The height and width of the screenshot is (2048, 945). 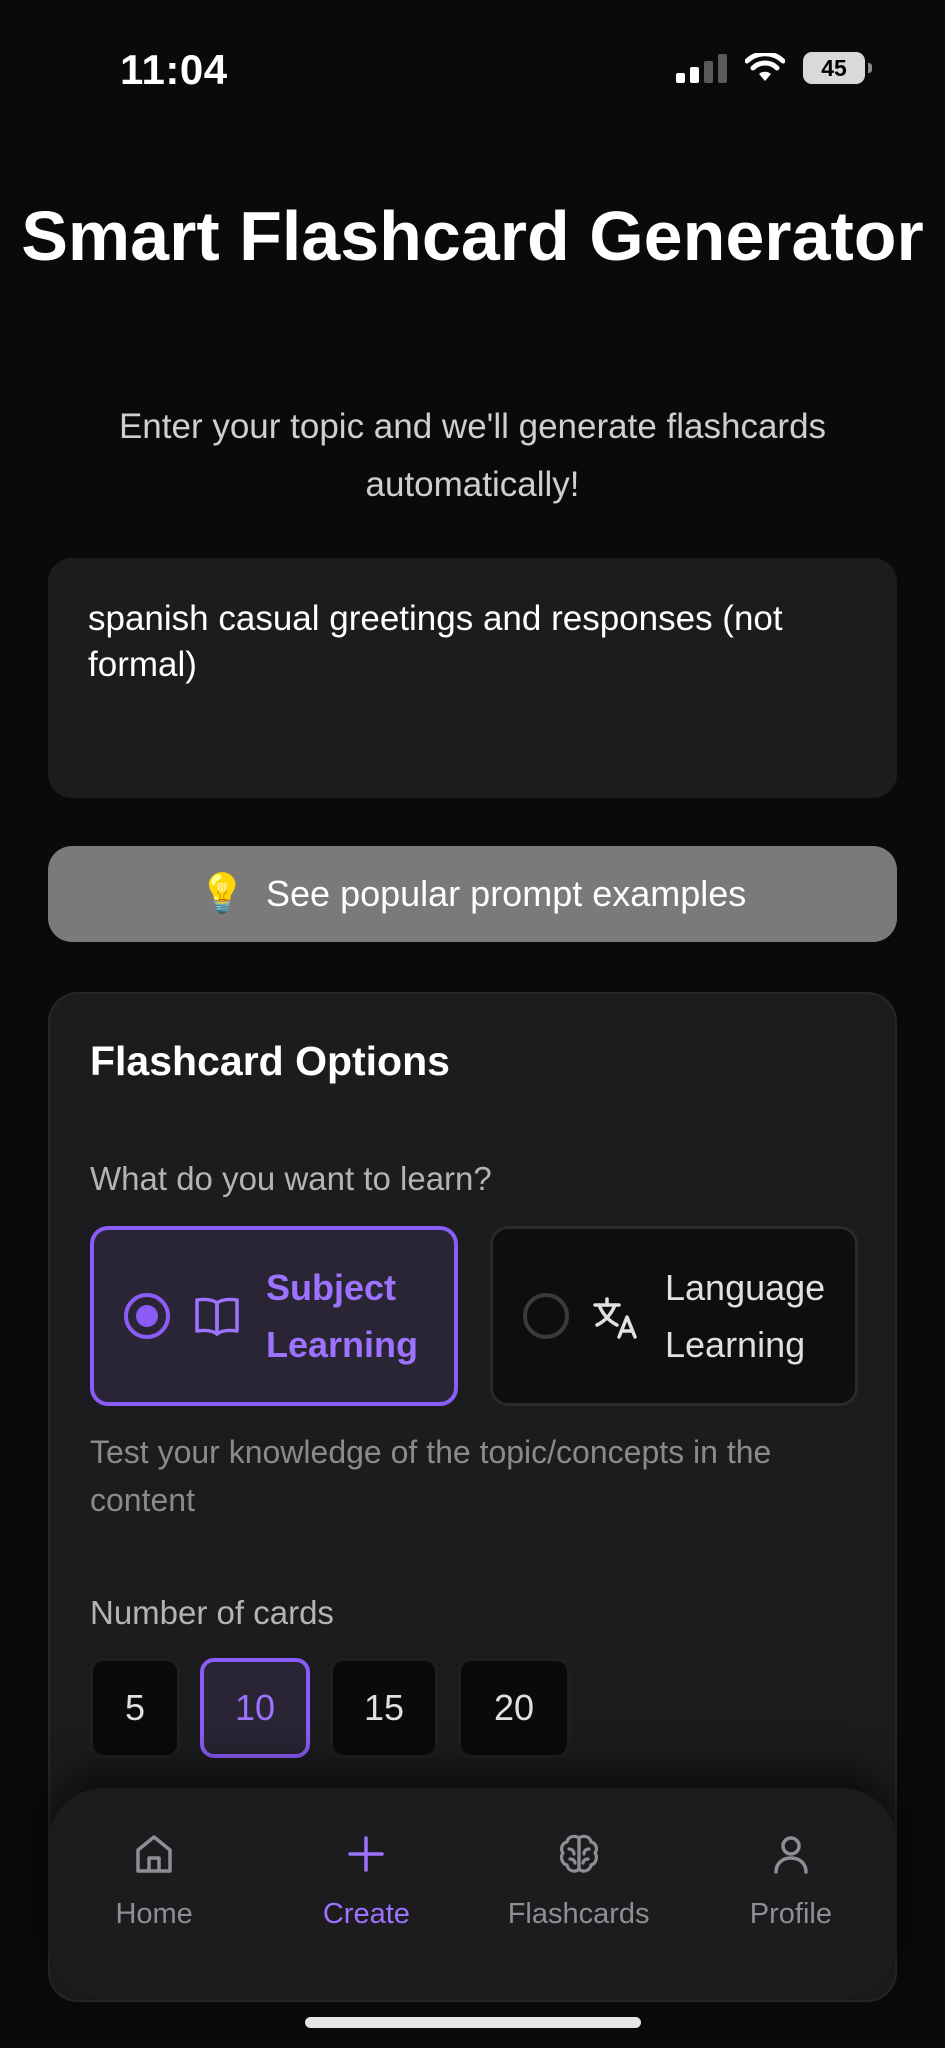 I want to click on nav-item-home: Home, so click(x=154, y=1893).